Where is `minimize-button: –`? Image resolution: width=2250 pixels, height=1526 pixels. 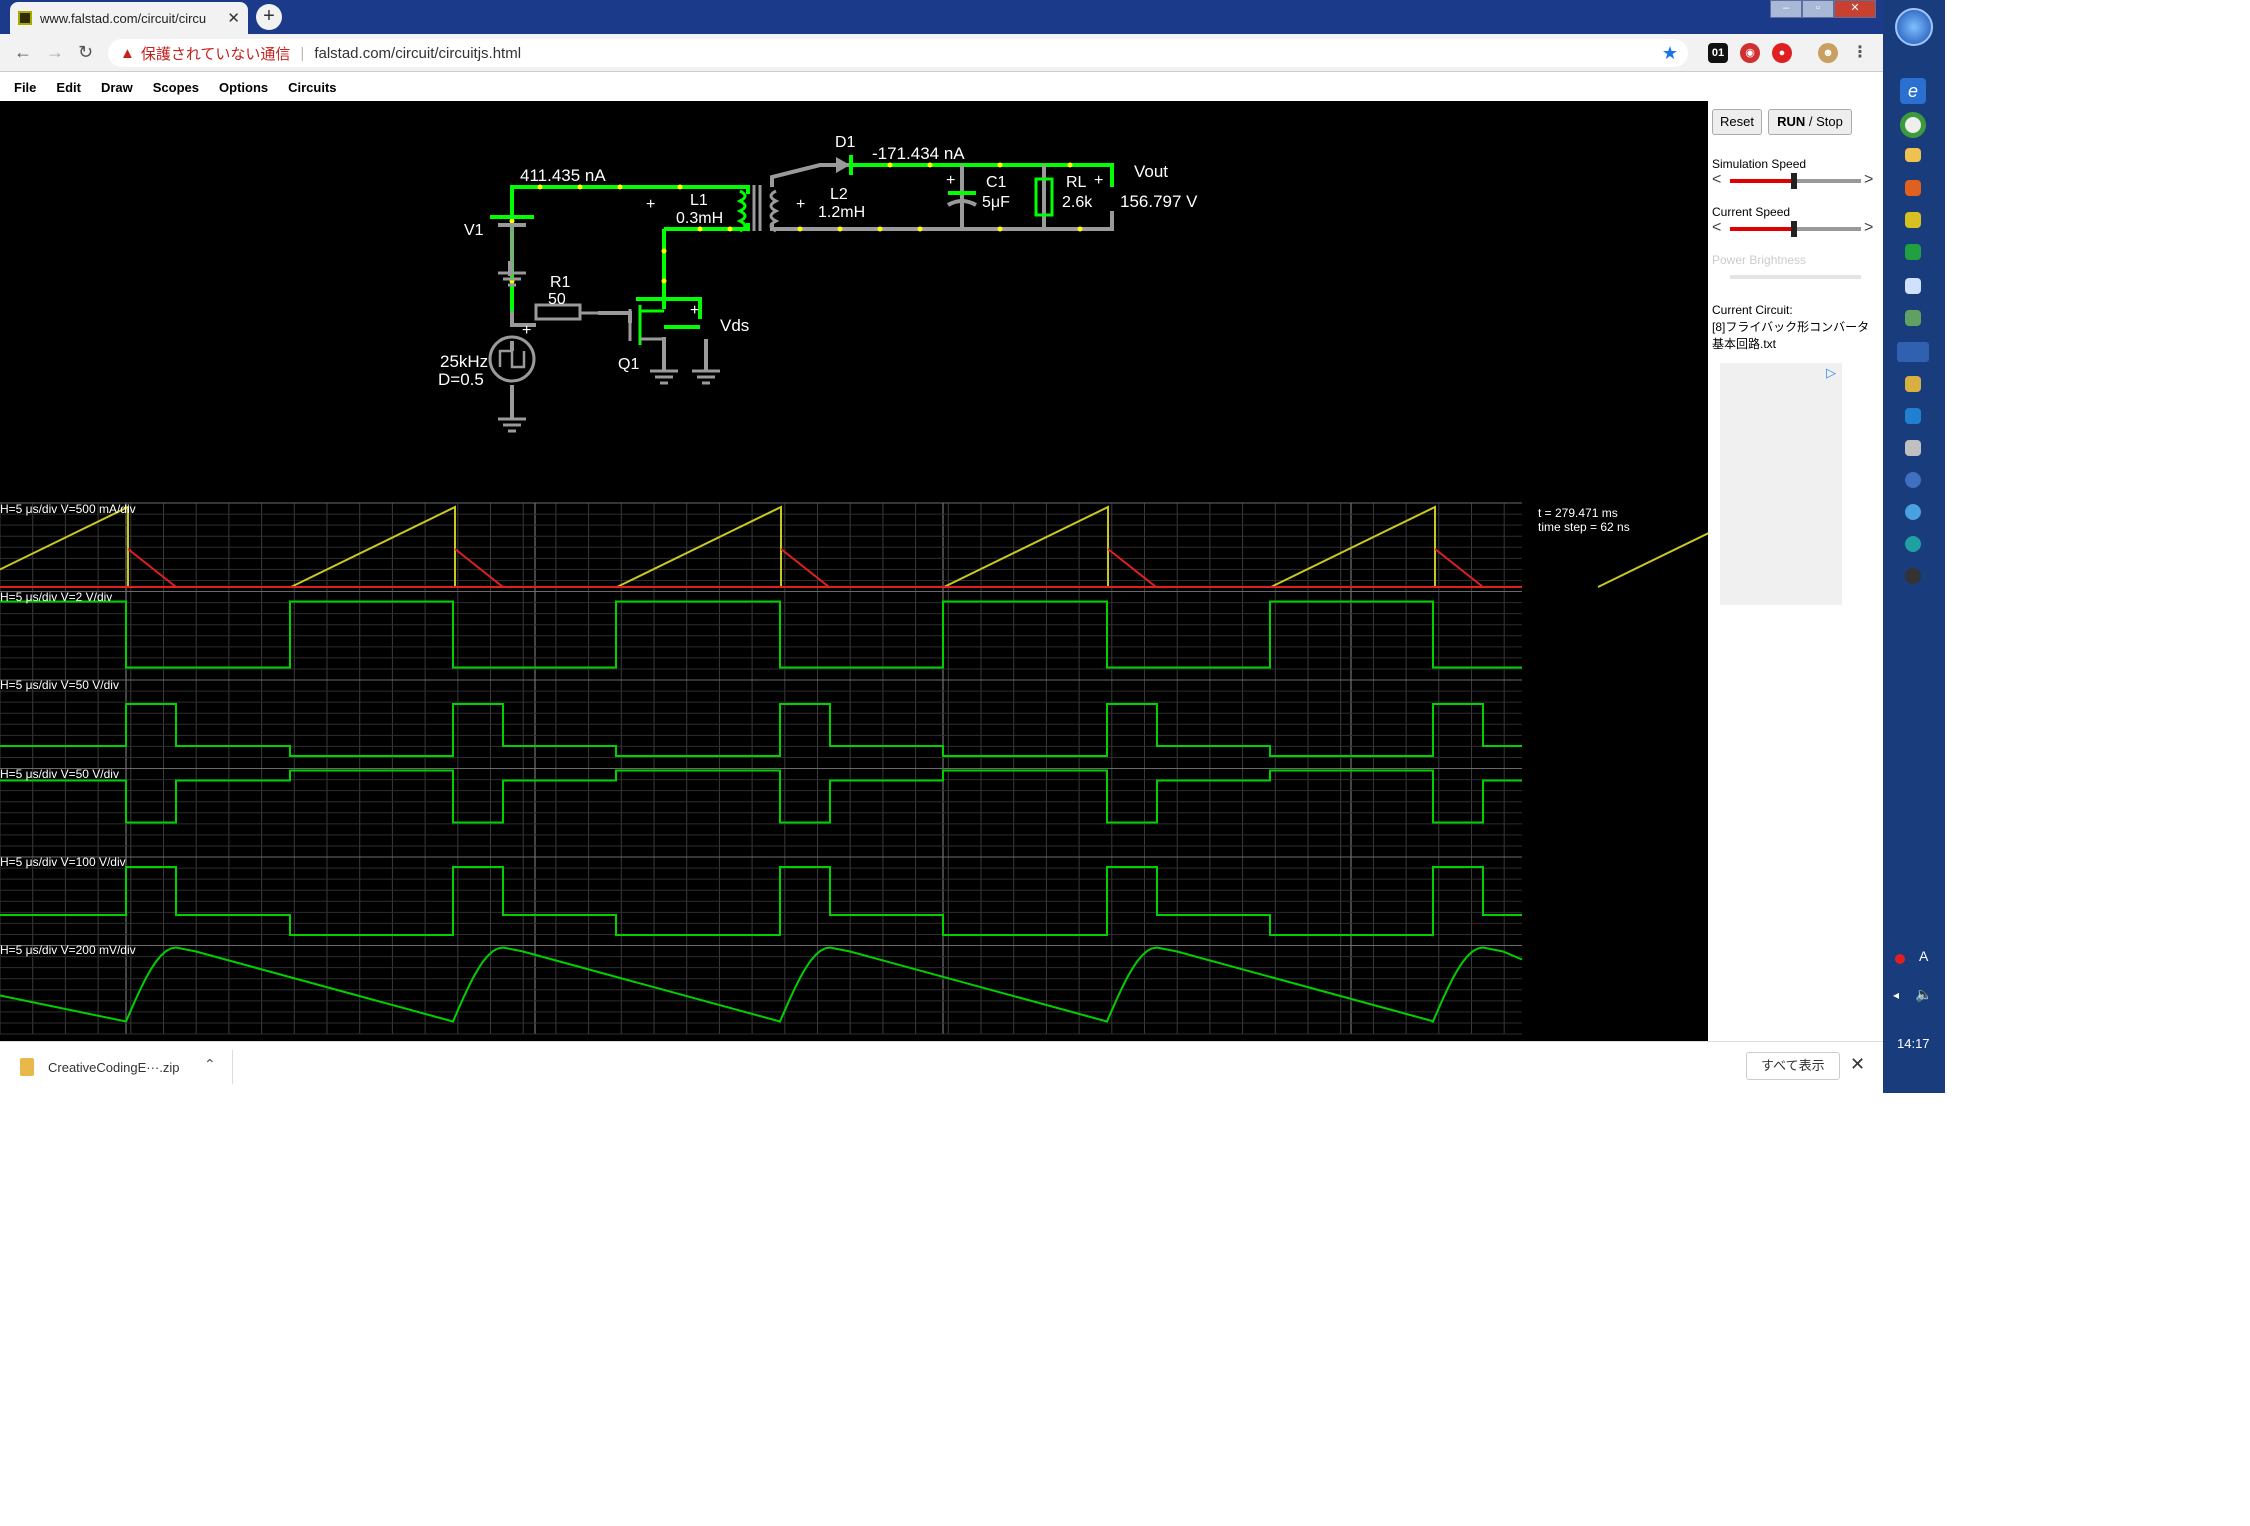
minimize-button: – is located at coordinates (1786, 9).